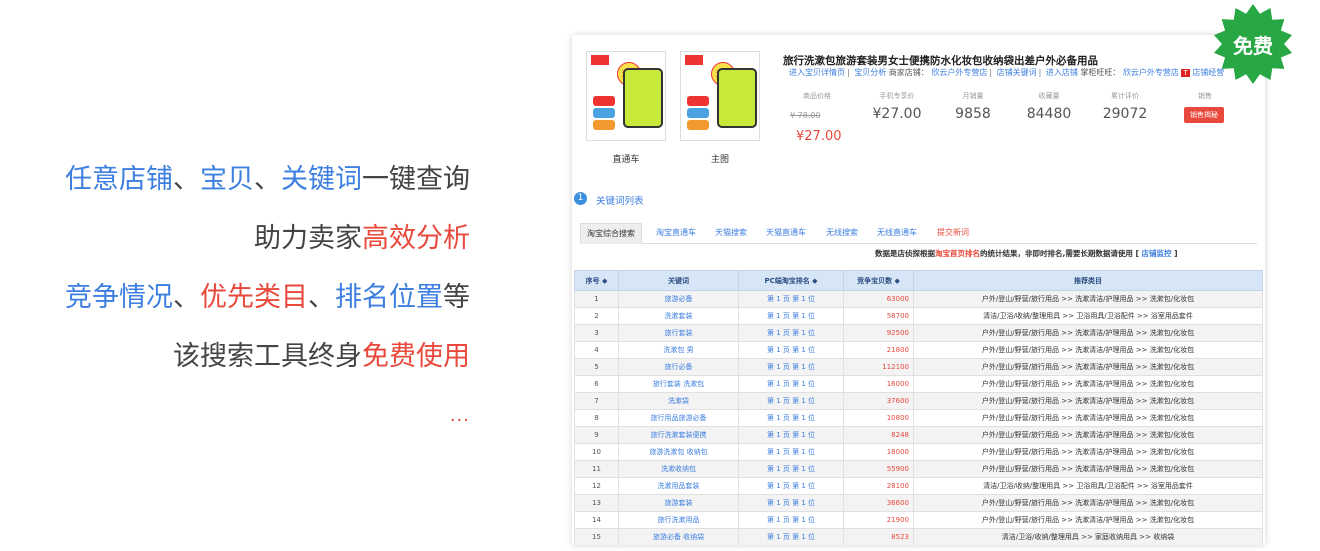  Describe the element at coordinates (842, 232) in the screenshot. I see `tab-wireless-search: 无线搜索` at that location.